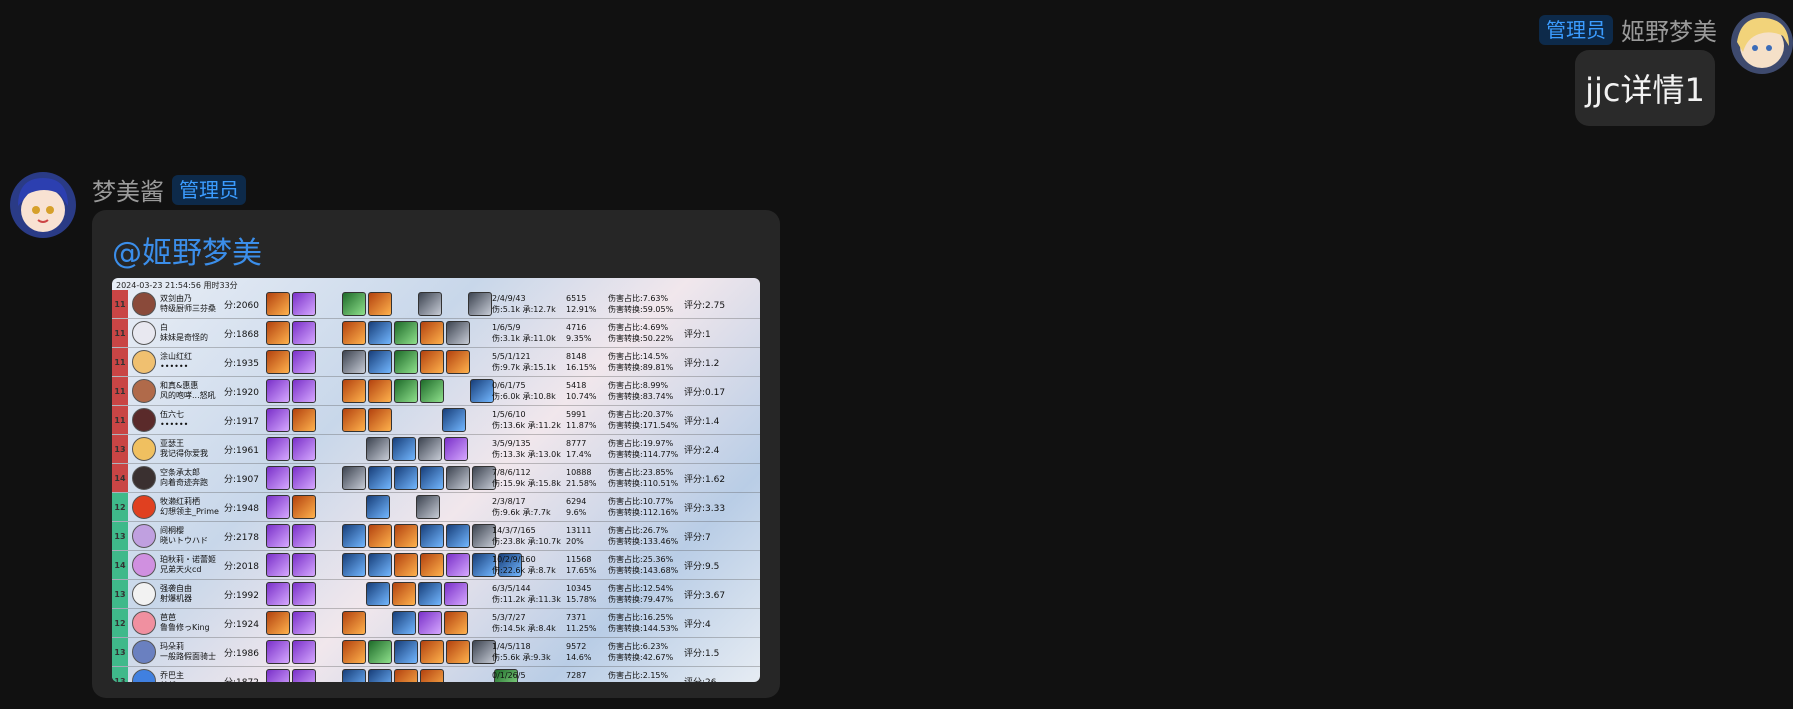  Describe the element at coordinates (241, 595) in the screenshot. I see `score-cell: 分:1992` at that location.